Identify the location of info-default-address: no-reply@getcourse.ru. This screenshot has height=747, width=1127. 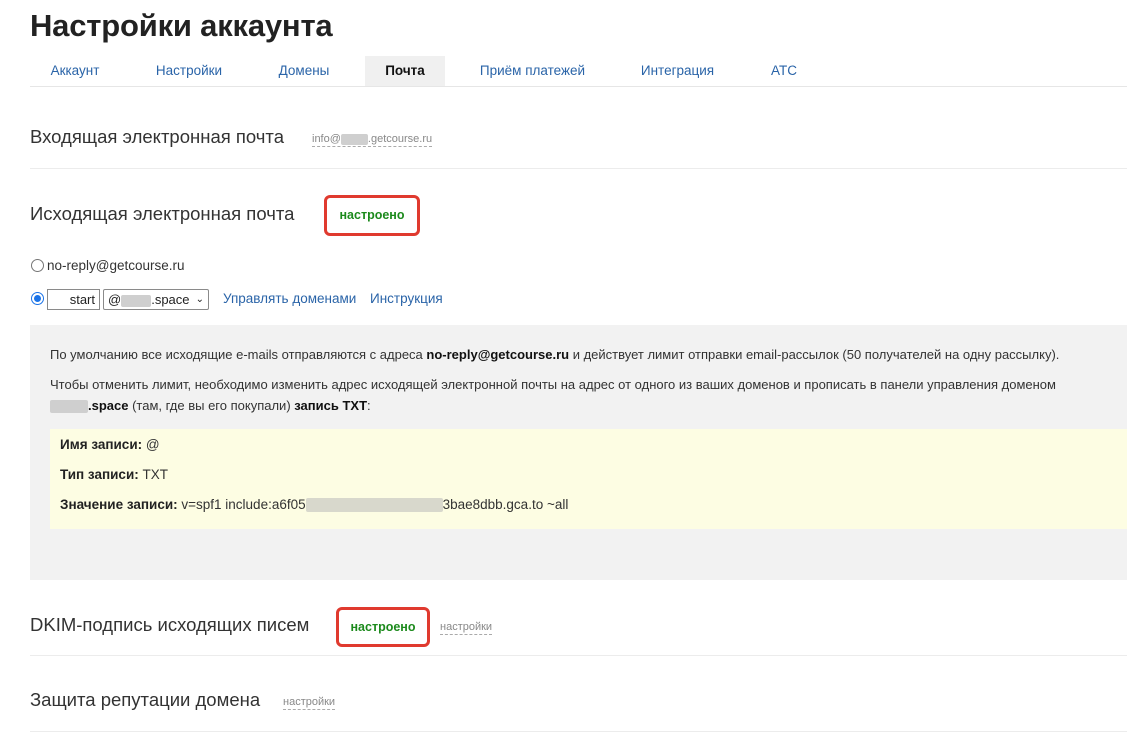
(498, 354).